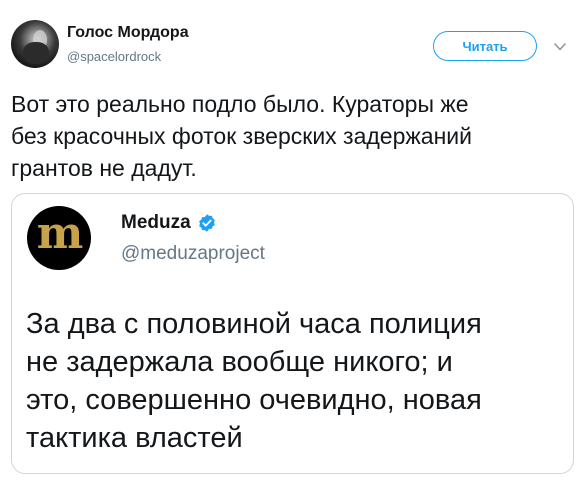 This screenshot has width=587, height=480. What do you see at coordinates (36, 53) in the screenshot?
I see `avatar-shadow` at bounding box center [36, 53].